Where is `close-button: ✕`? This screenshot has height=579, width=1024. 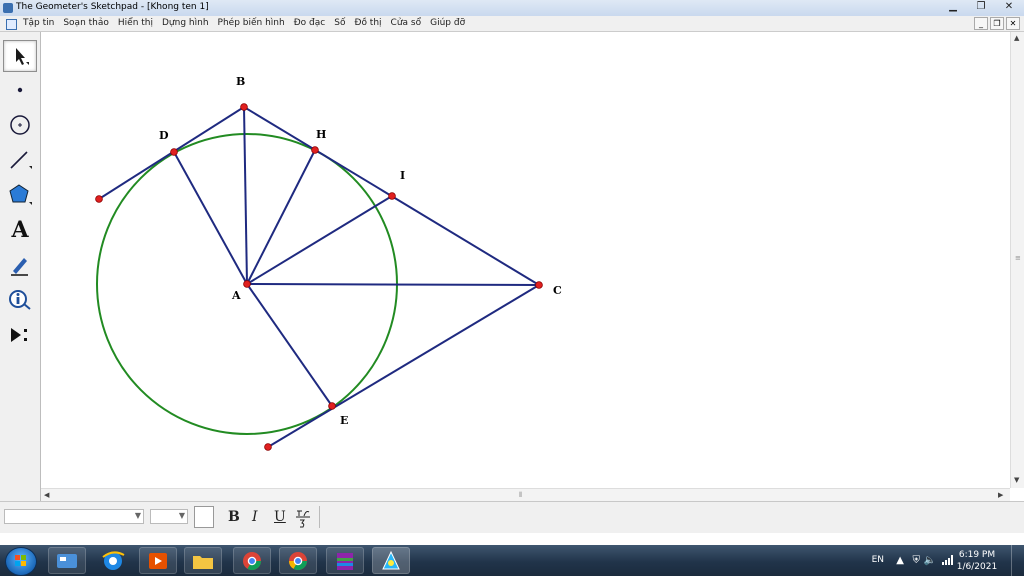 close-button: ✕ is located at coordinates (1009, 6).